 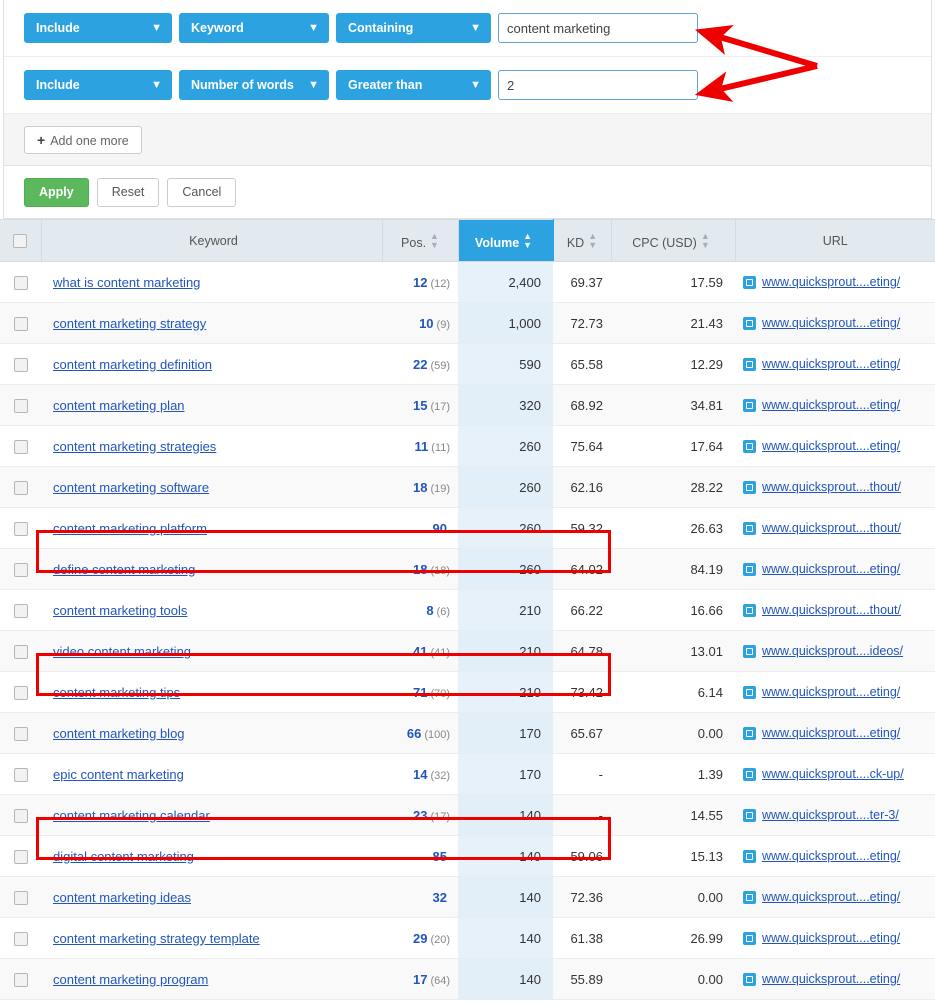 What do you see at coordinates (98, 85) in the screenshot?
I see `filter-scope-dropdown-2: Include ▼` at bounding box center [98, 85].